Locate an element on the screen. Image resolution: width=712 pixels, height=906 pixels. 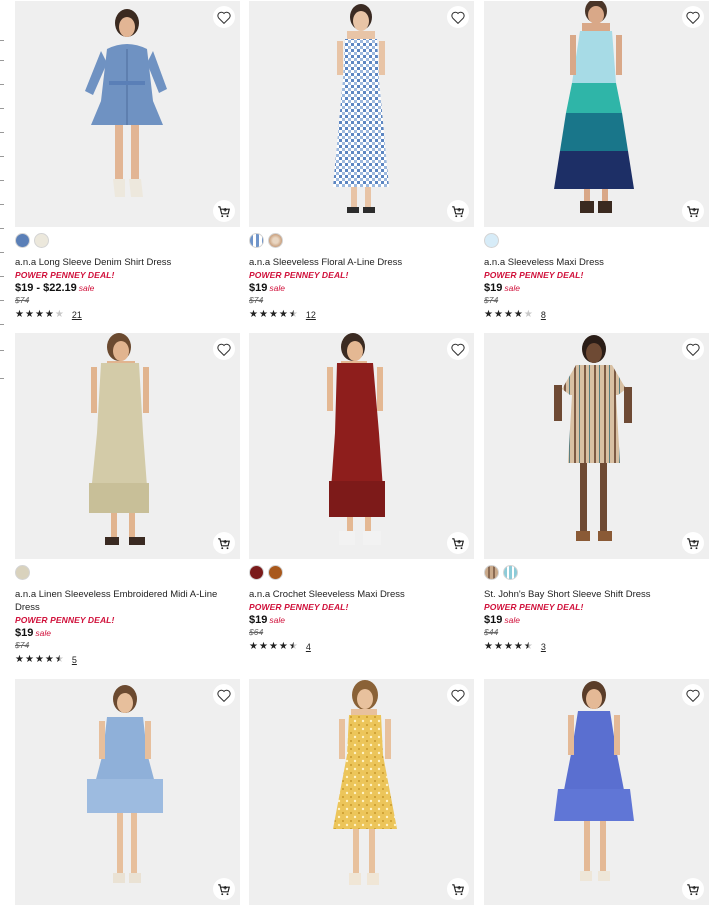
blue-tiered-dress-figure is located at coordinates (125, 784).